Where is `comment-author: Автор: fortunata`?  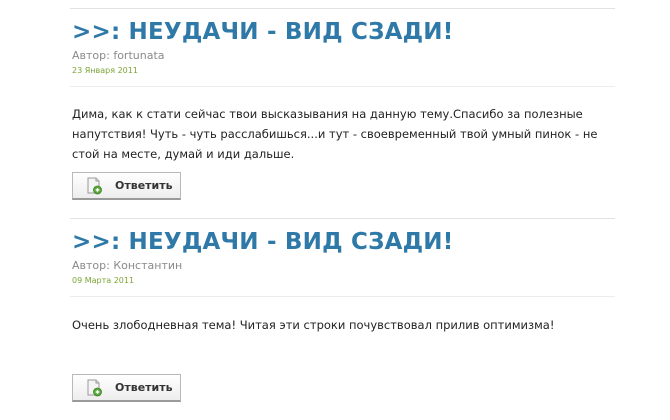 comment-author: Автор: fortunata is located at coordinates (118, 55).